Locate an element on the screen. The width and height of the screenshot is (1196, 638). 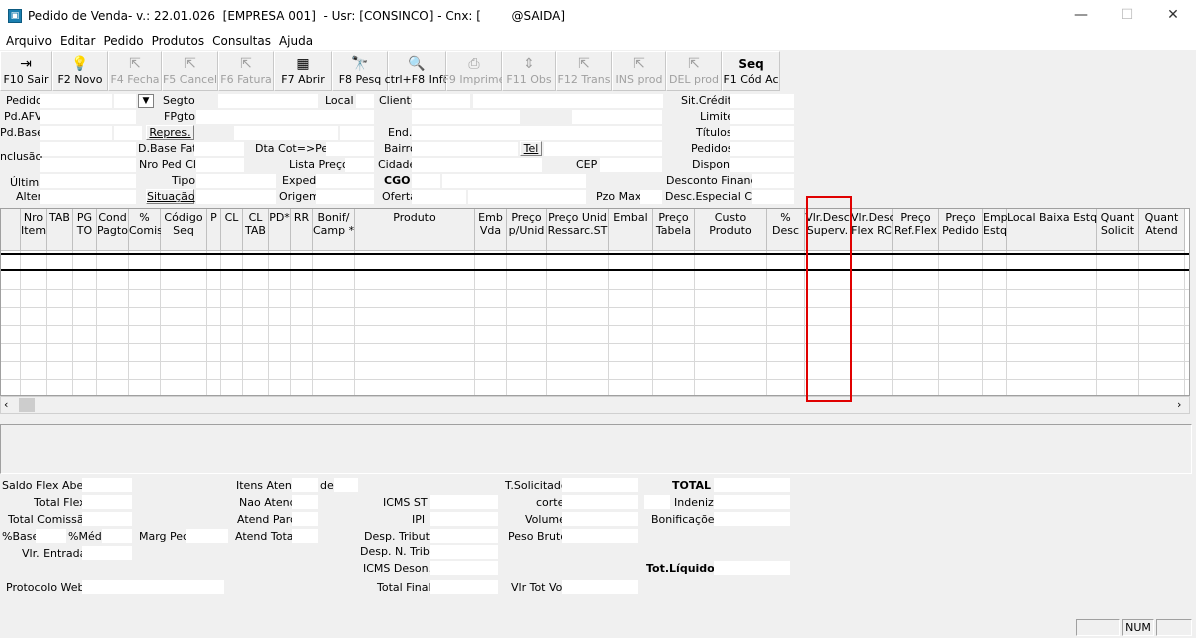
situacao-button: Situação is located at coordinates (170, 196).